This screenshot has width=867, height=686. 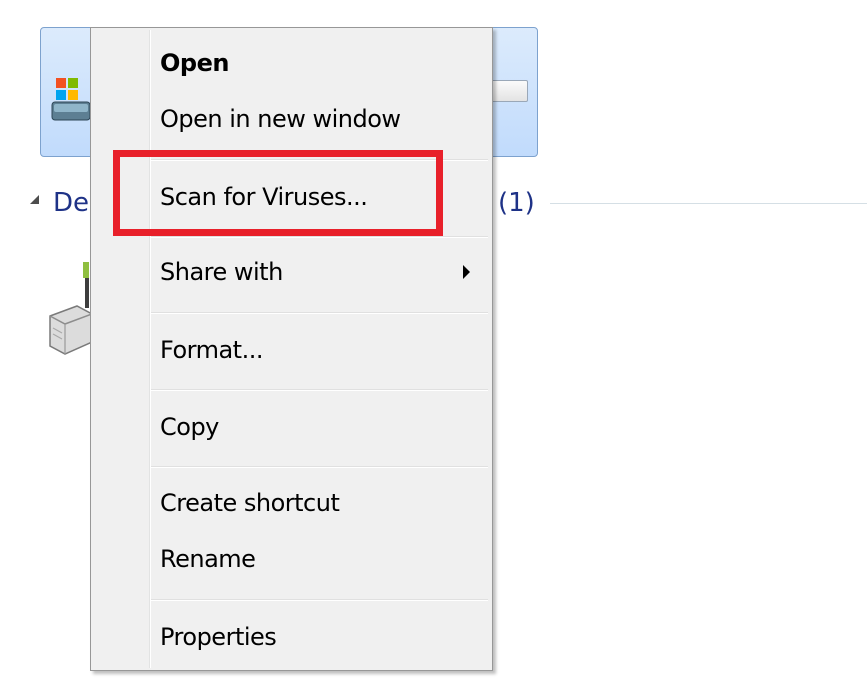 What do you see at coordinates (70, 99) in the screenshot?
I see `windows-drive-icon` at bounding box center [70, 99].